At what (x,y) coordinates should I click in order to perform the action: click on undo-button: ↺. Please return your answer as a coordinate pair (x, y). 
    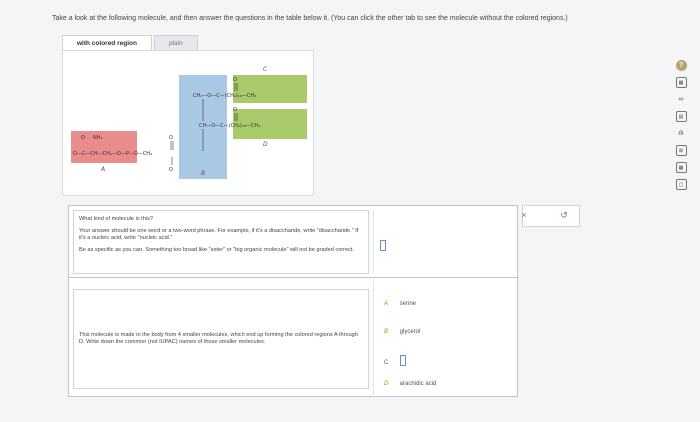
    Looking at the image, I should click on (564, 215).